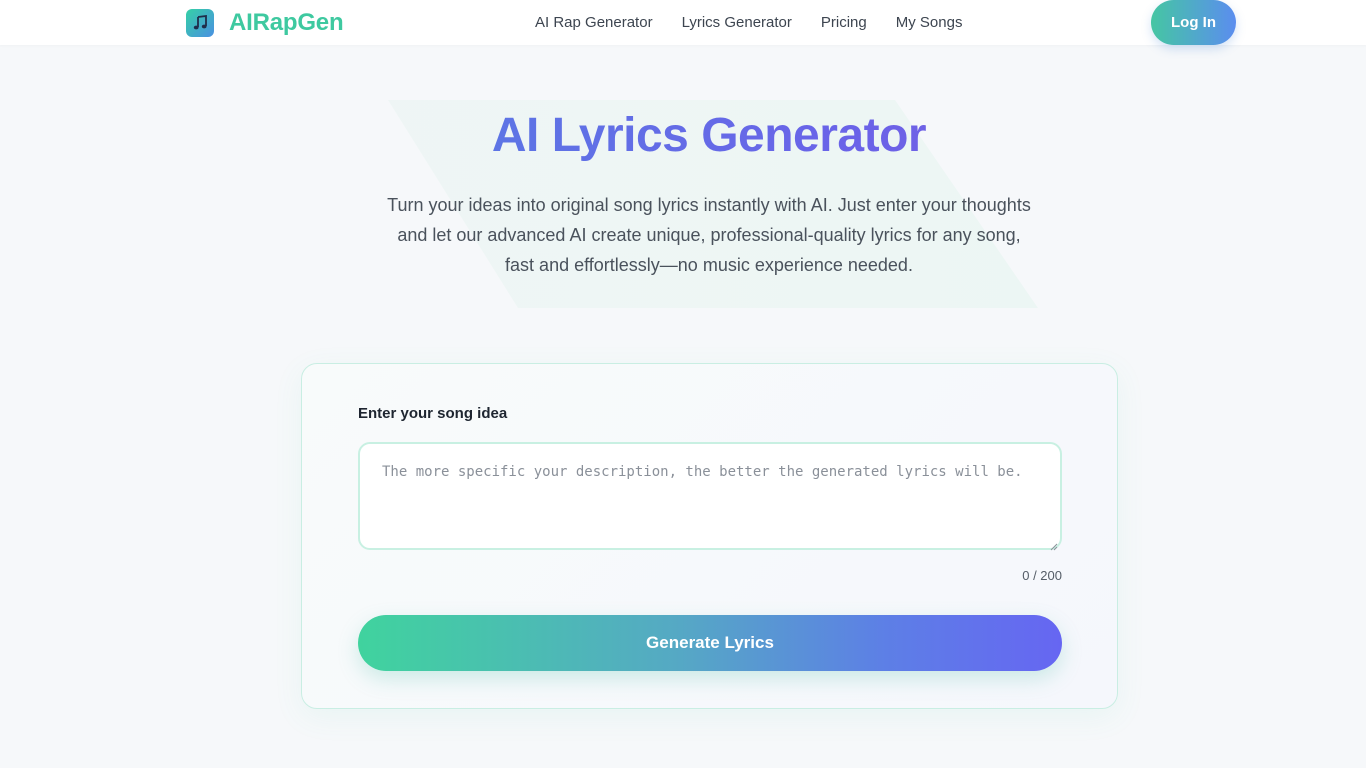  Describe the element at coordinates (594, 22) in the screenshot. I see `nav-ai-rap-generator: AI Rap Generator` at that location.